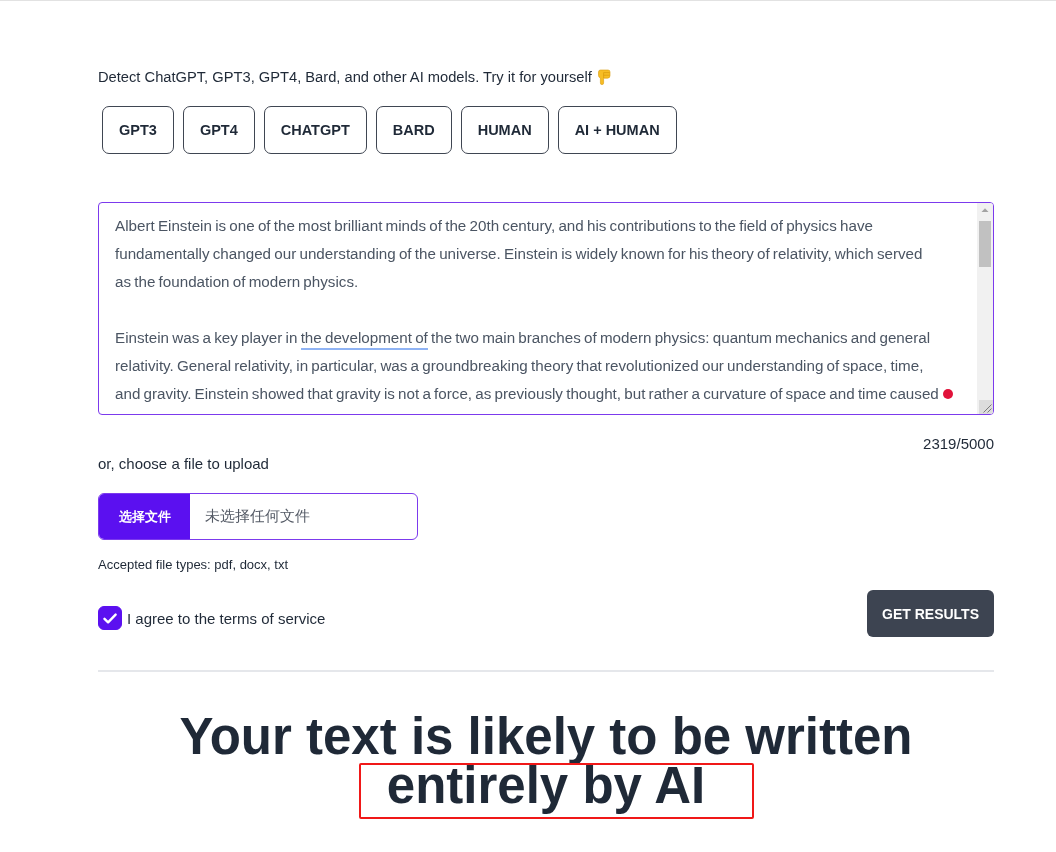 The width and height of the screenshot is (1056, 852). I want to click on file-status-text: 未选择任何文件, so click(257, 516).